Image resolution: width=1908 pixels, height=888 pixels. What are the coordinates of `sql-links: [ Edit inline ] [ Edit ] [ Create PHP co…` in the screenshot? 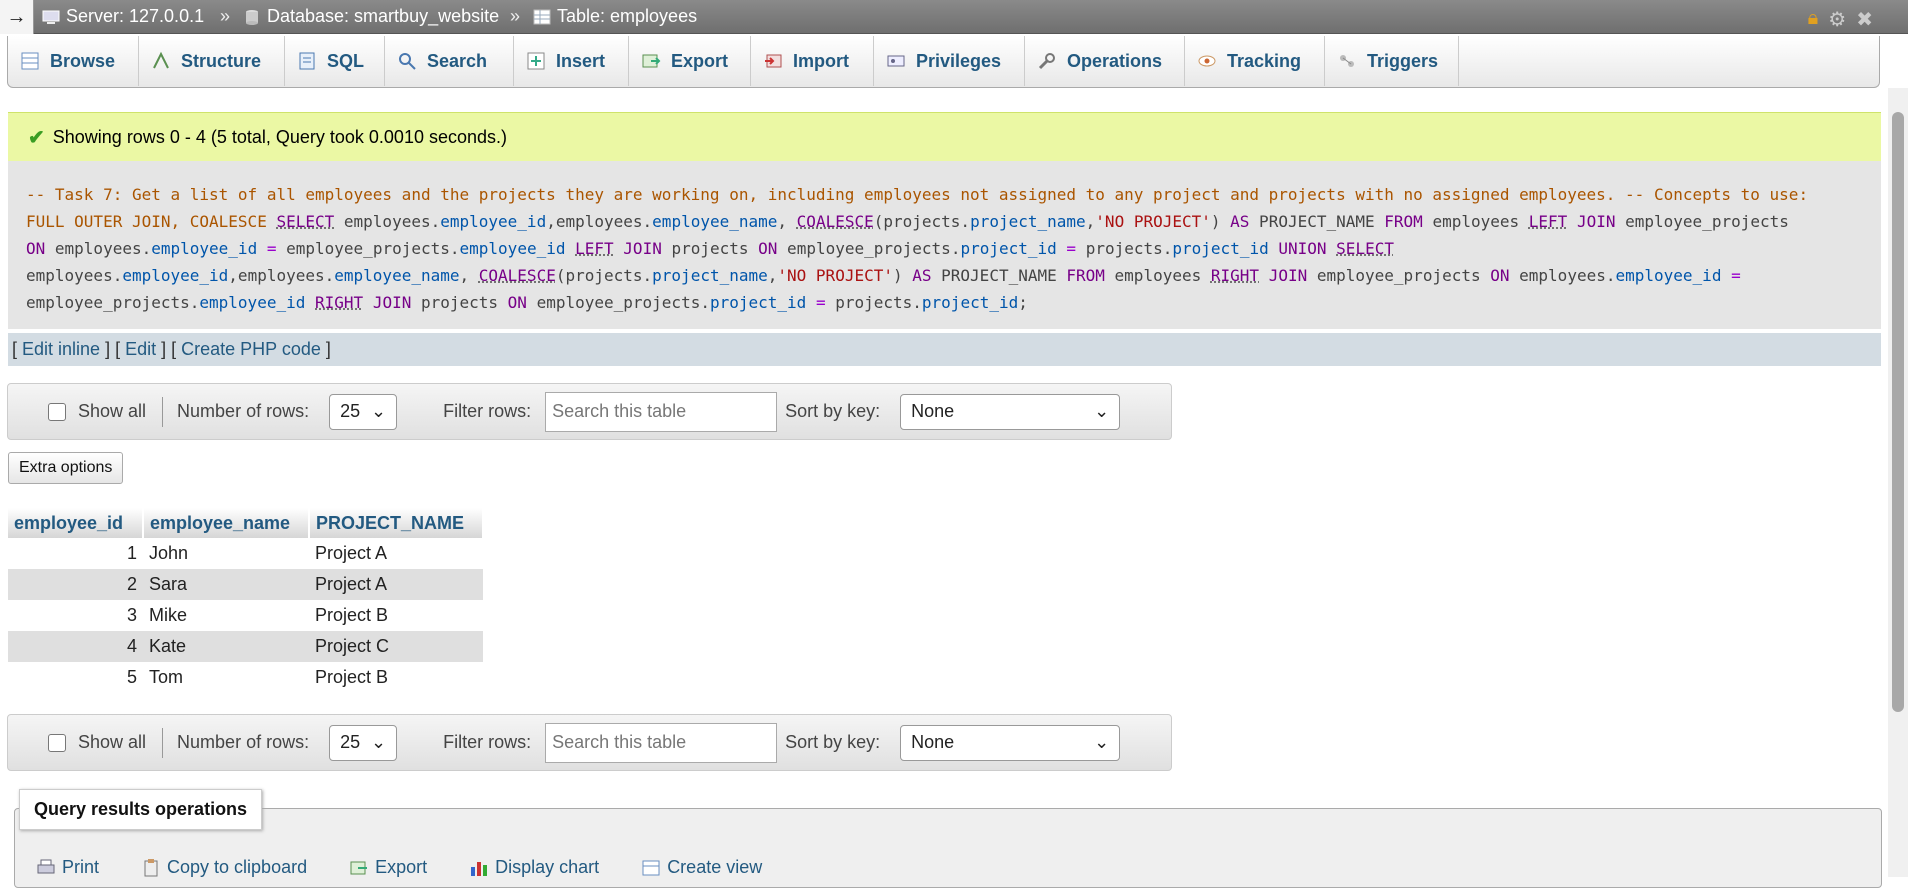 It's located at (944, 349).